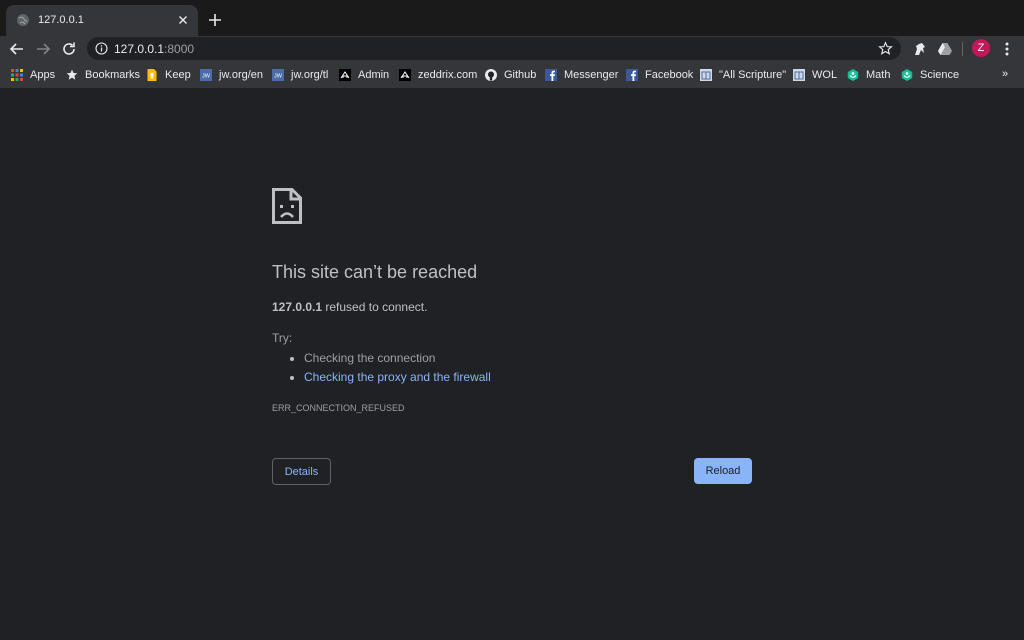  Describe the element at coordinates (940, 75) in the screenshot. I see `bookmark-label: Science` at that location.